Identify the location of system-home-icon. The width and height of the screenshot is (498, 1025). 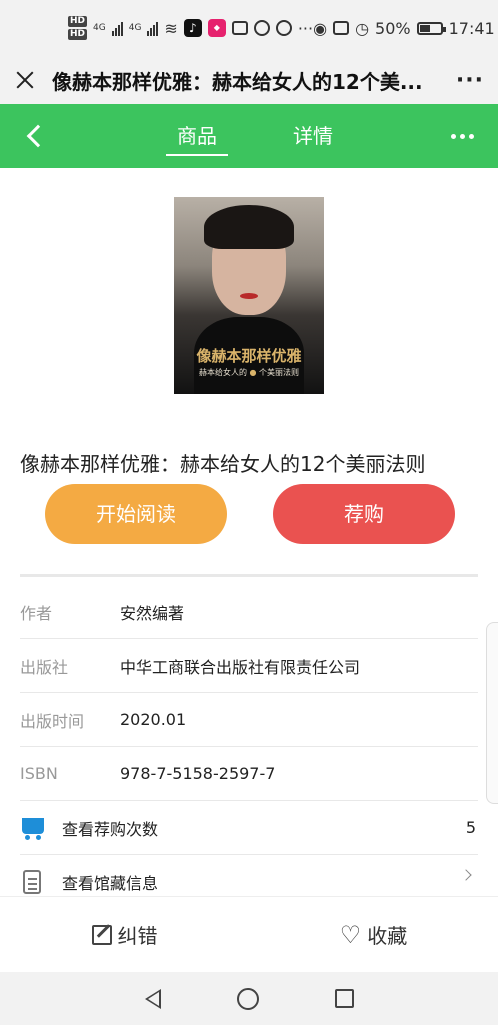
(247, 998).